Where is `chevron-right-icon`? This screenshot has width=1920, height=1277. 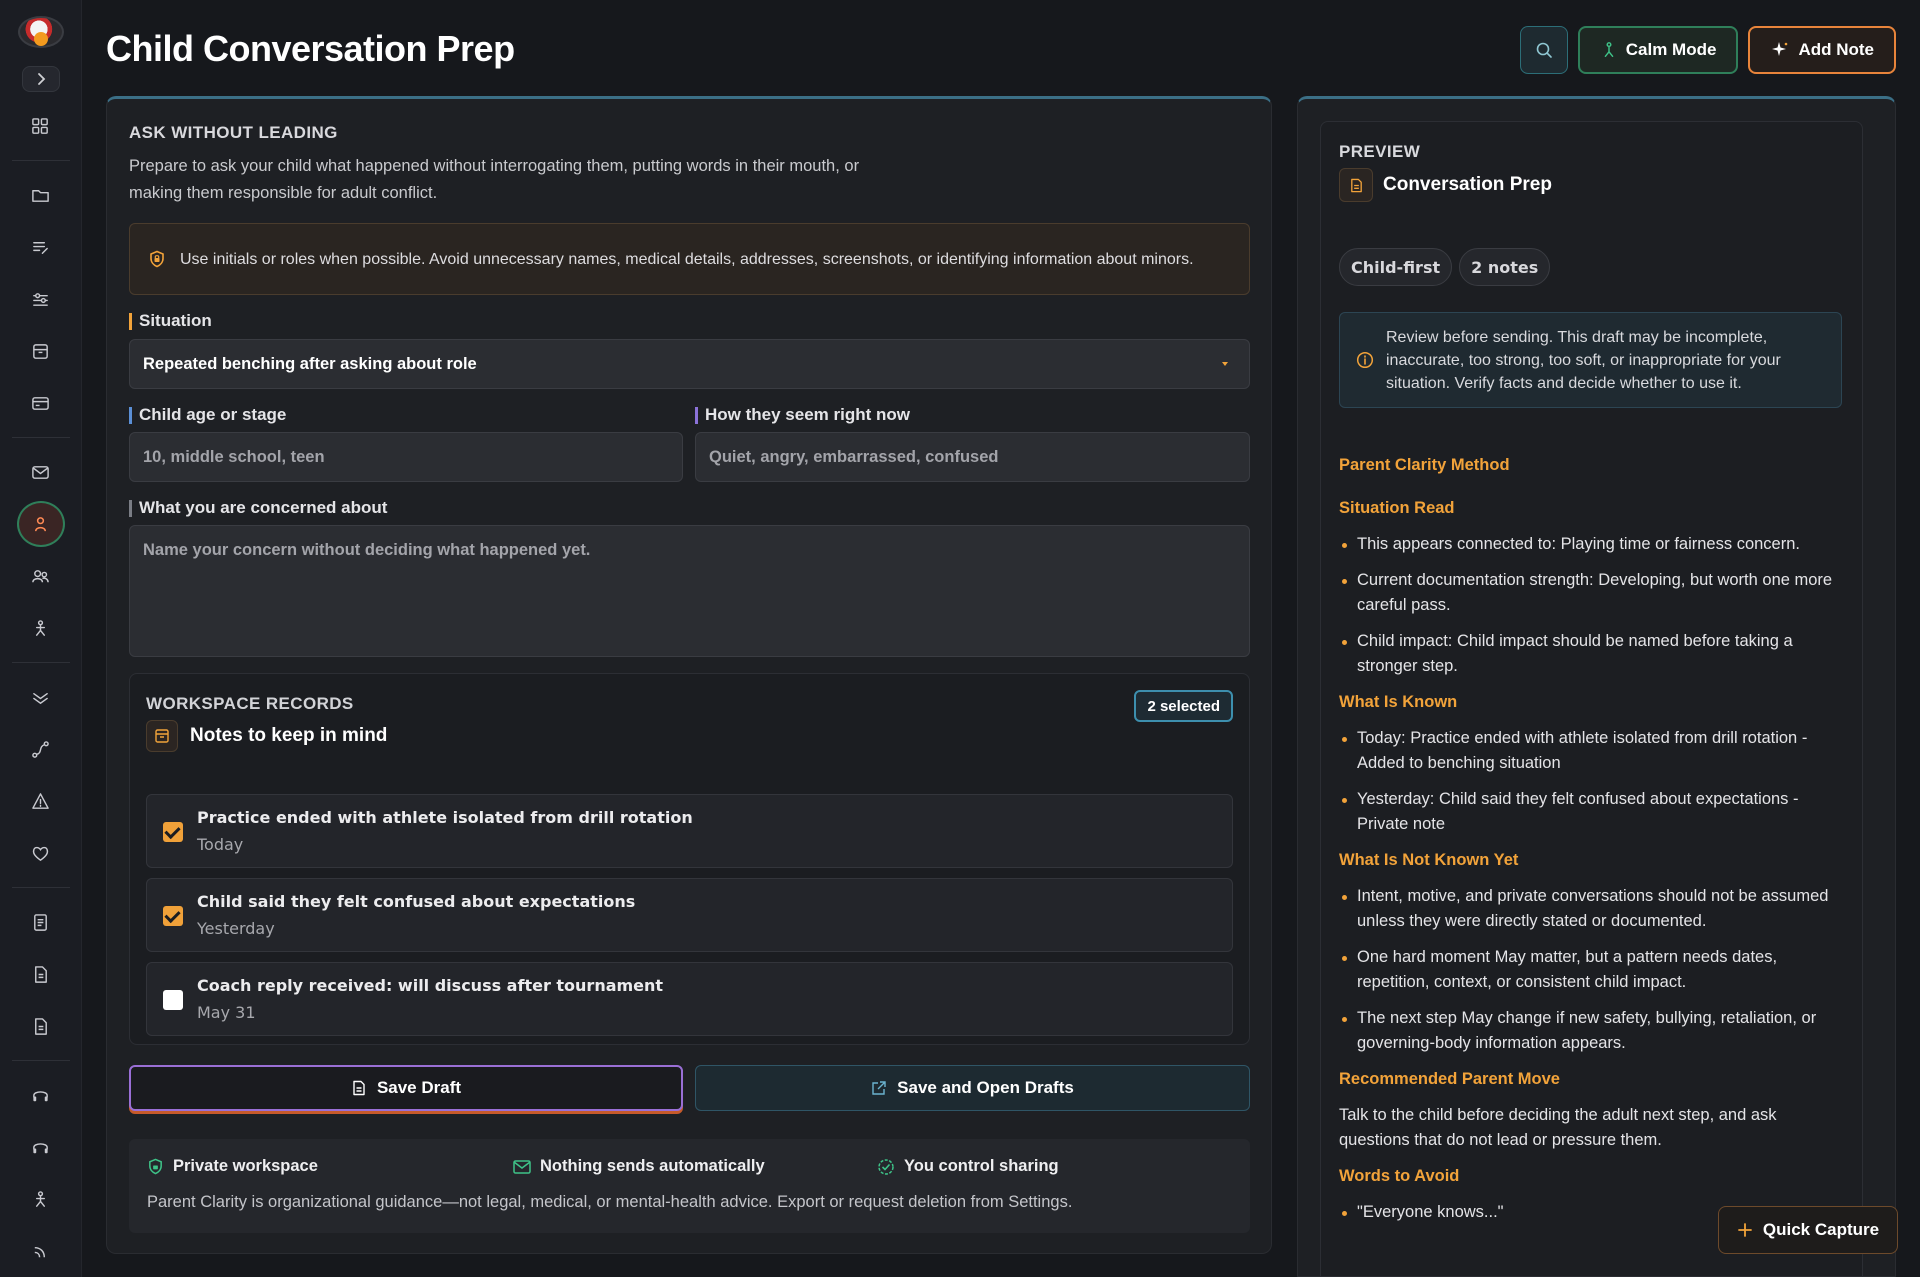
chevron-right-icon is located at coordinates (41, 79).